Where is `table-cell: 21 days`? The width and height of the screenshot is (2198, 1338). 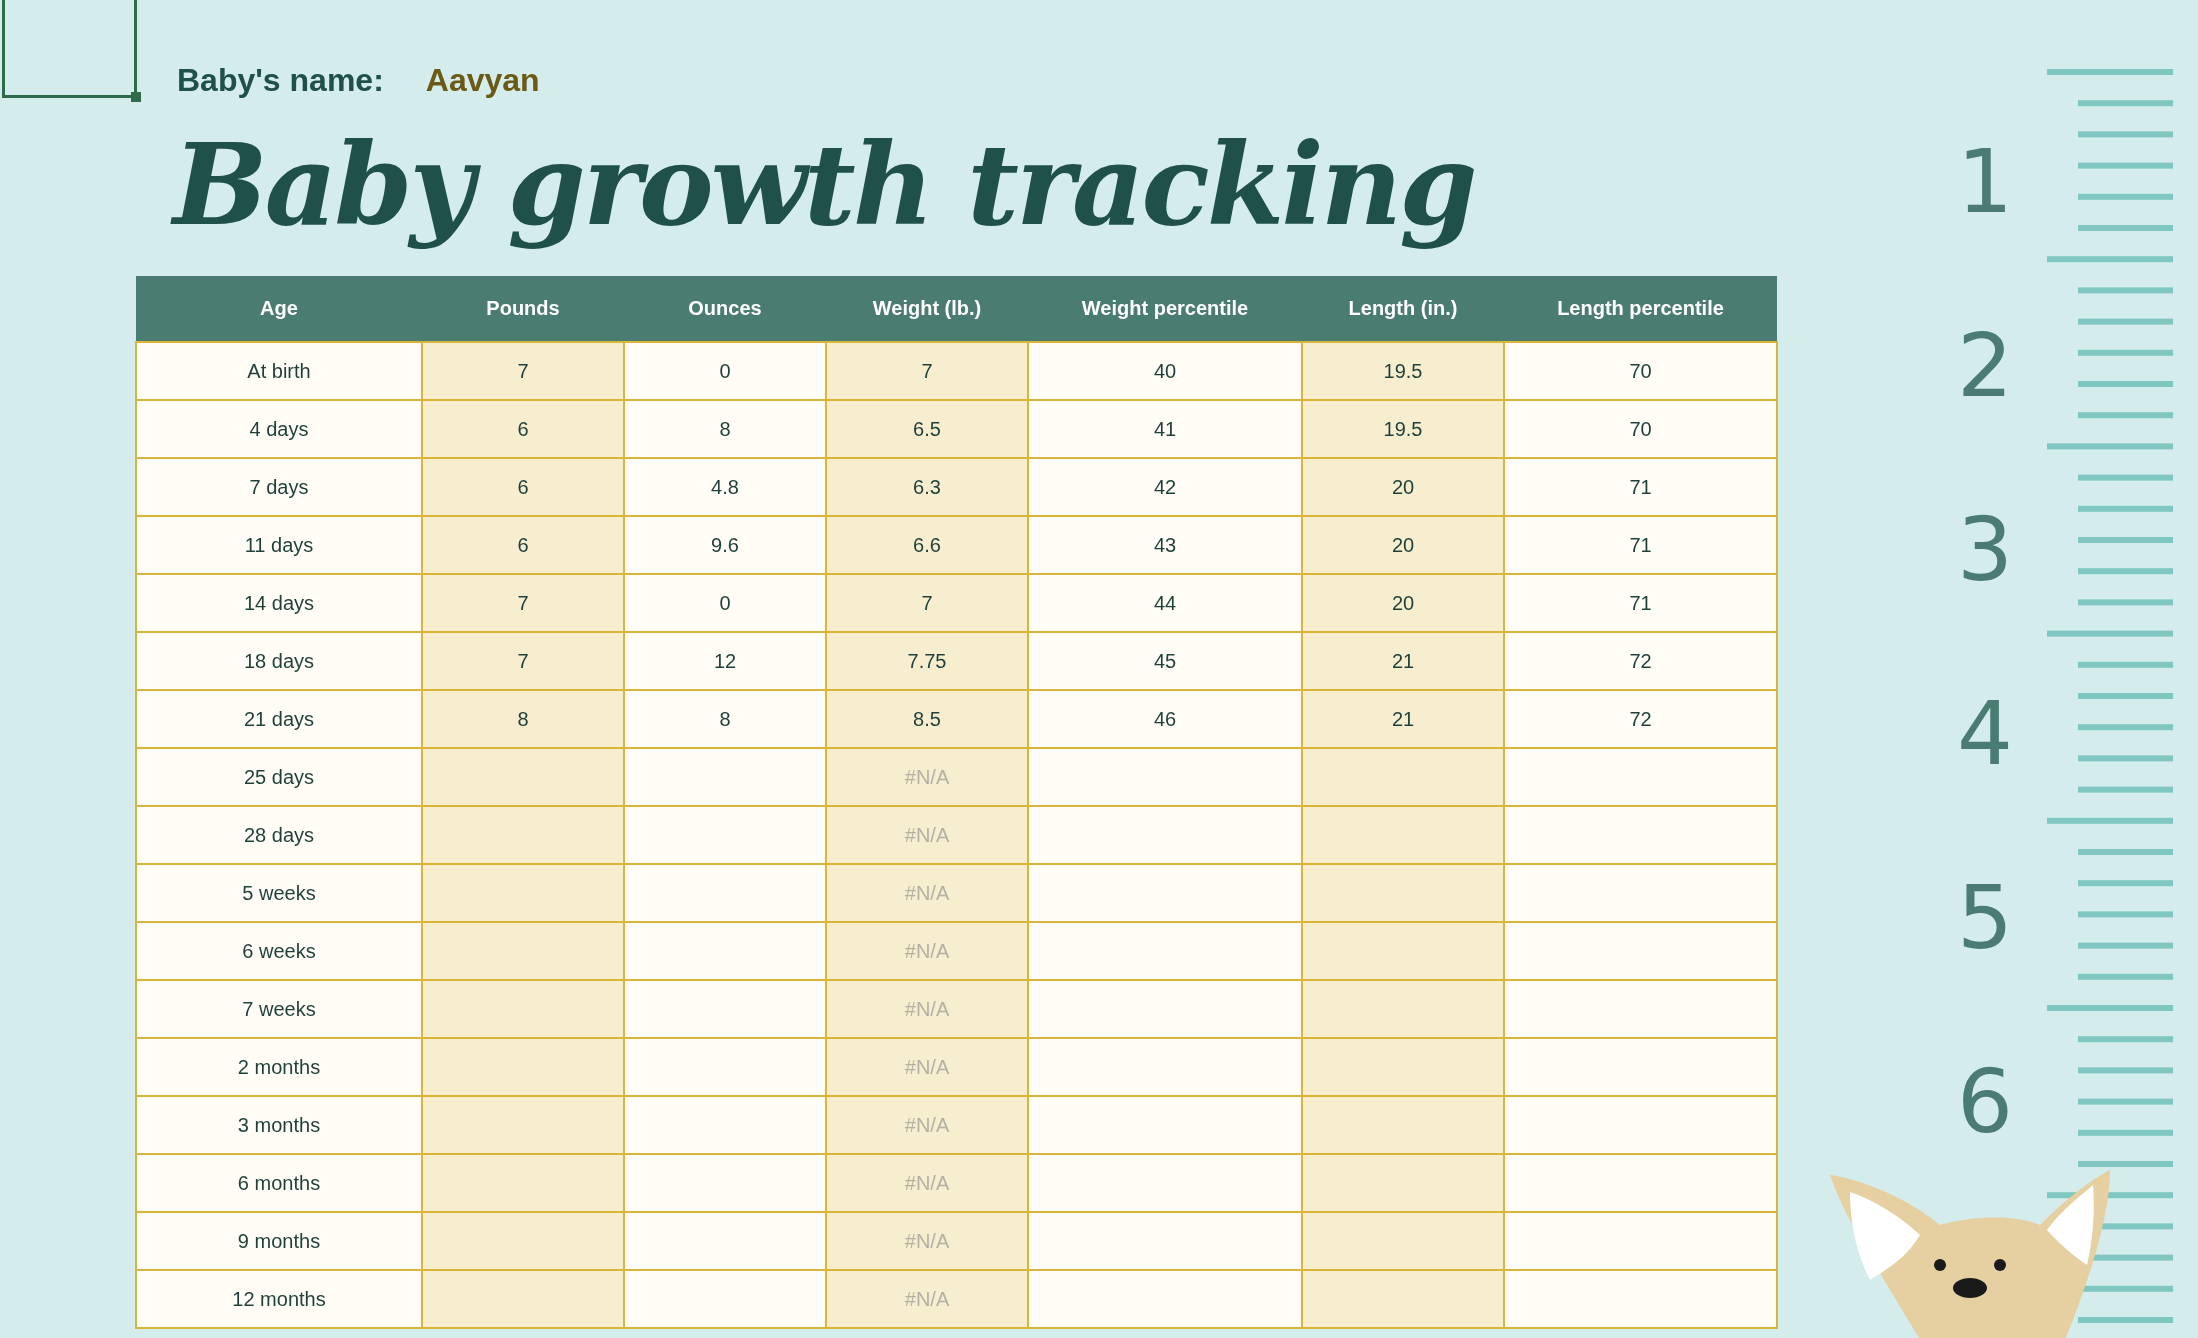
table-cell: 21 days is located at coordinates (279, 718).